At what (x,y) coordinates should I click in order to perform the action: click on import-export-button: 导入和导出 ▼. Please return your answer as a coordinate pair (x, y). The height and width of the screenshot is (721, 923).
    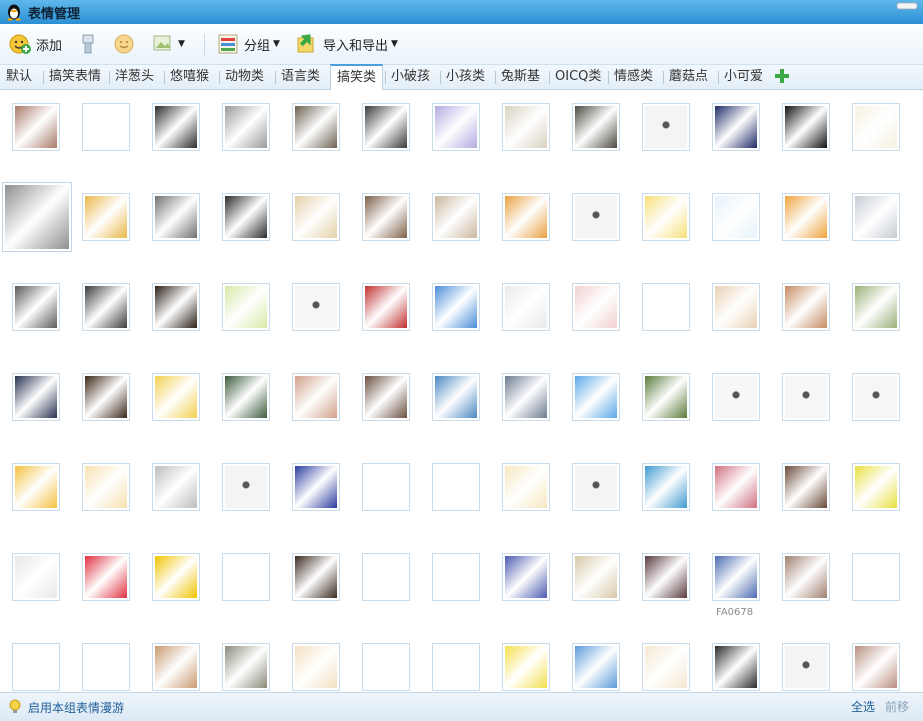
    Looking at the image, I should click on (346, 44).